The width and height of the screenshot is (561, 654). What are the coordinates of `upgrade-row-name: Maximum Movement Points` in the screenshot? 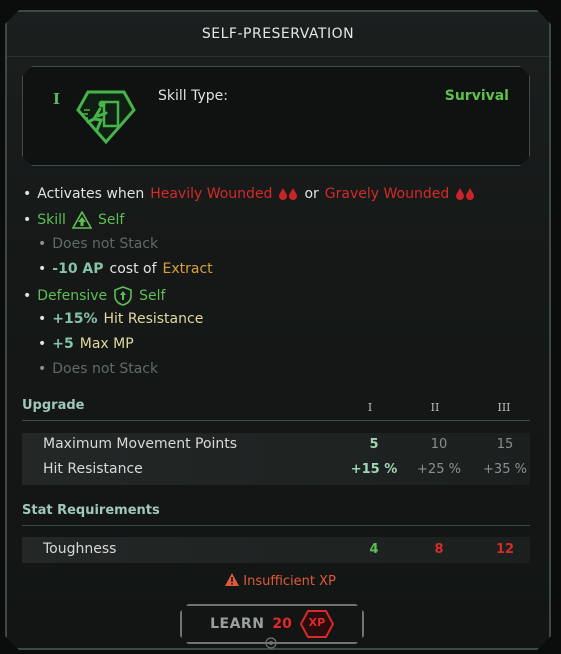 It's located at (140, 444).